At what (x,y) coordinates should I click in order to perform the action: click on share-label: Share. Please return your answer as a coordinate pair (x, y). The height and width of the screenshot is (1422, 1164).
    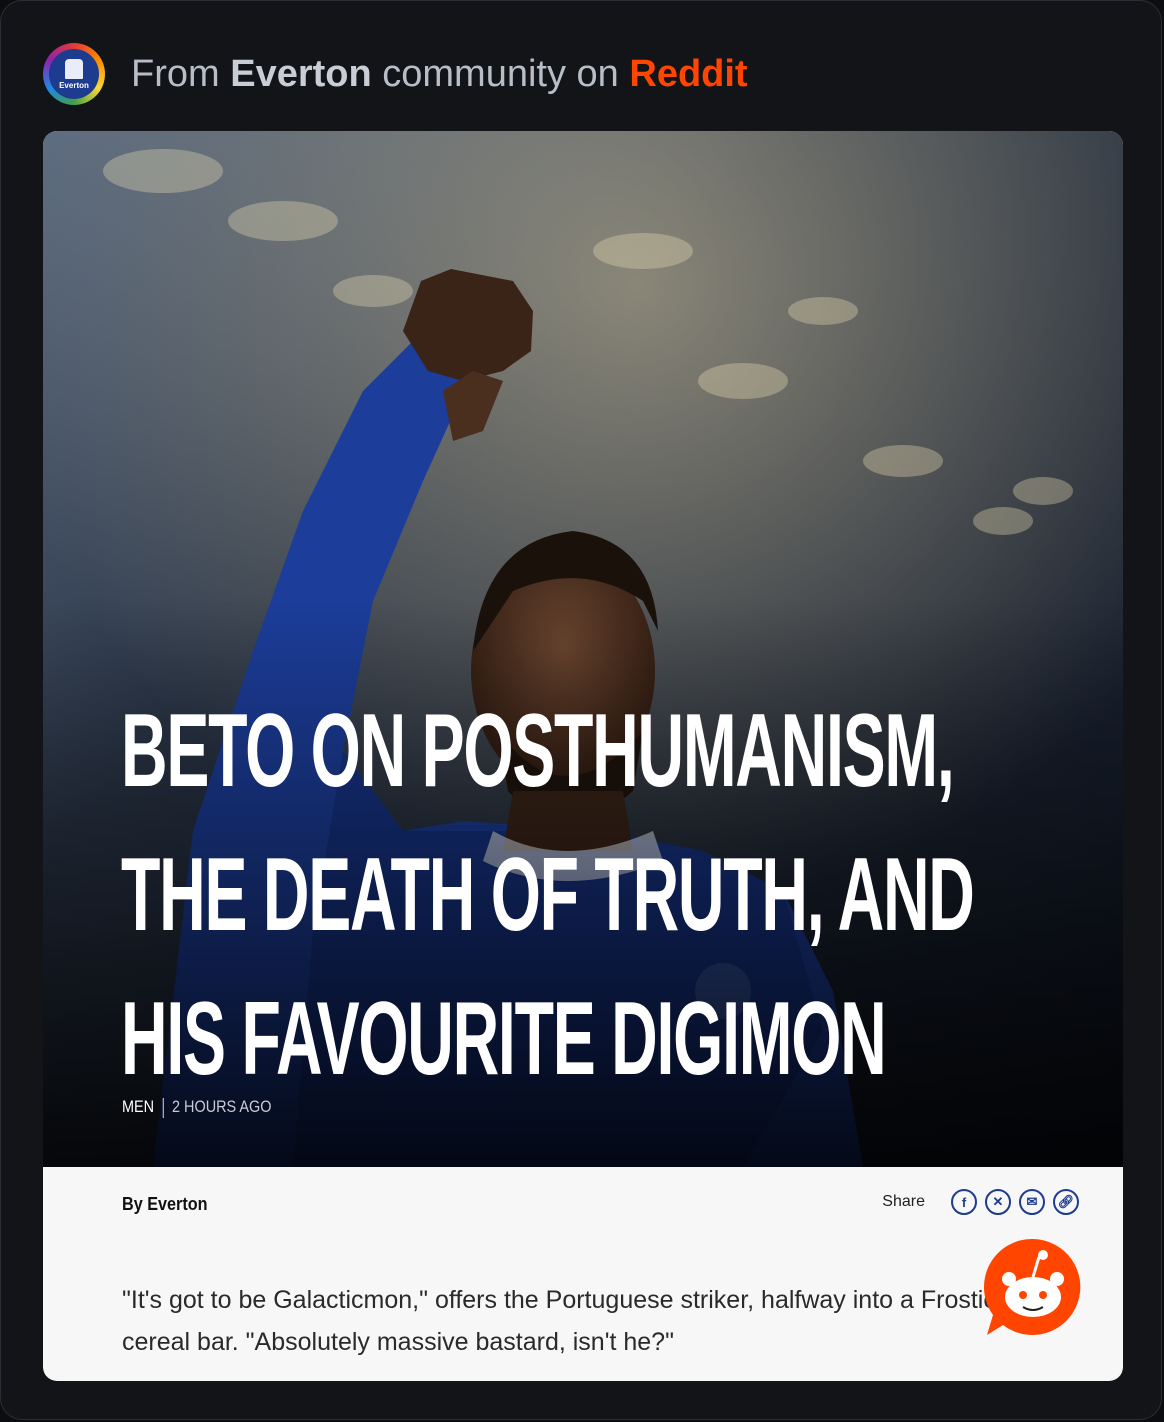
    Looking at the image, I should click on (903, 1201).